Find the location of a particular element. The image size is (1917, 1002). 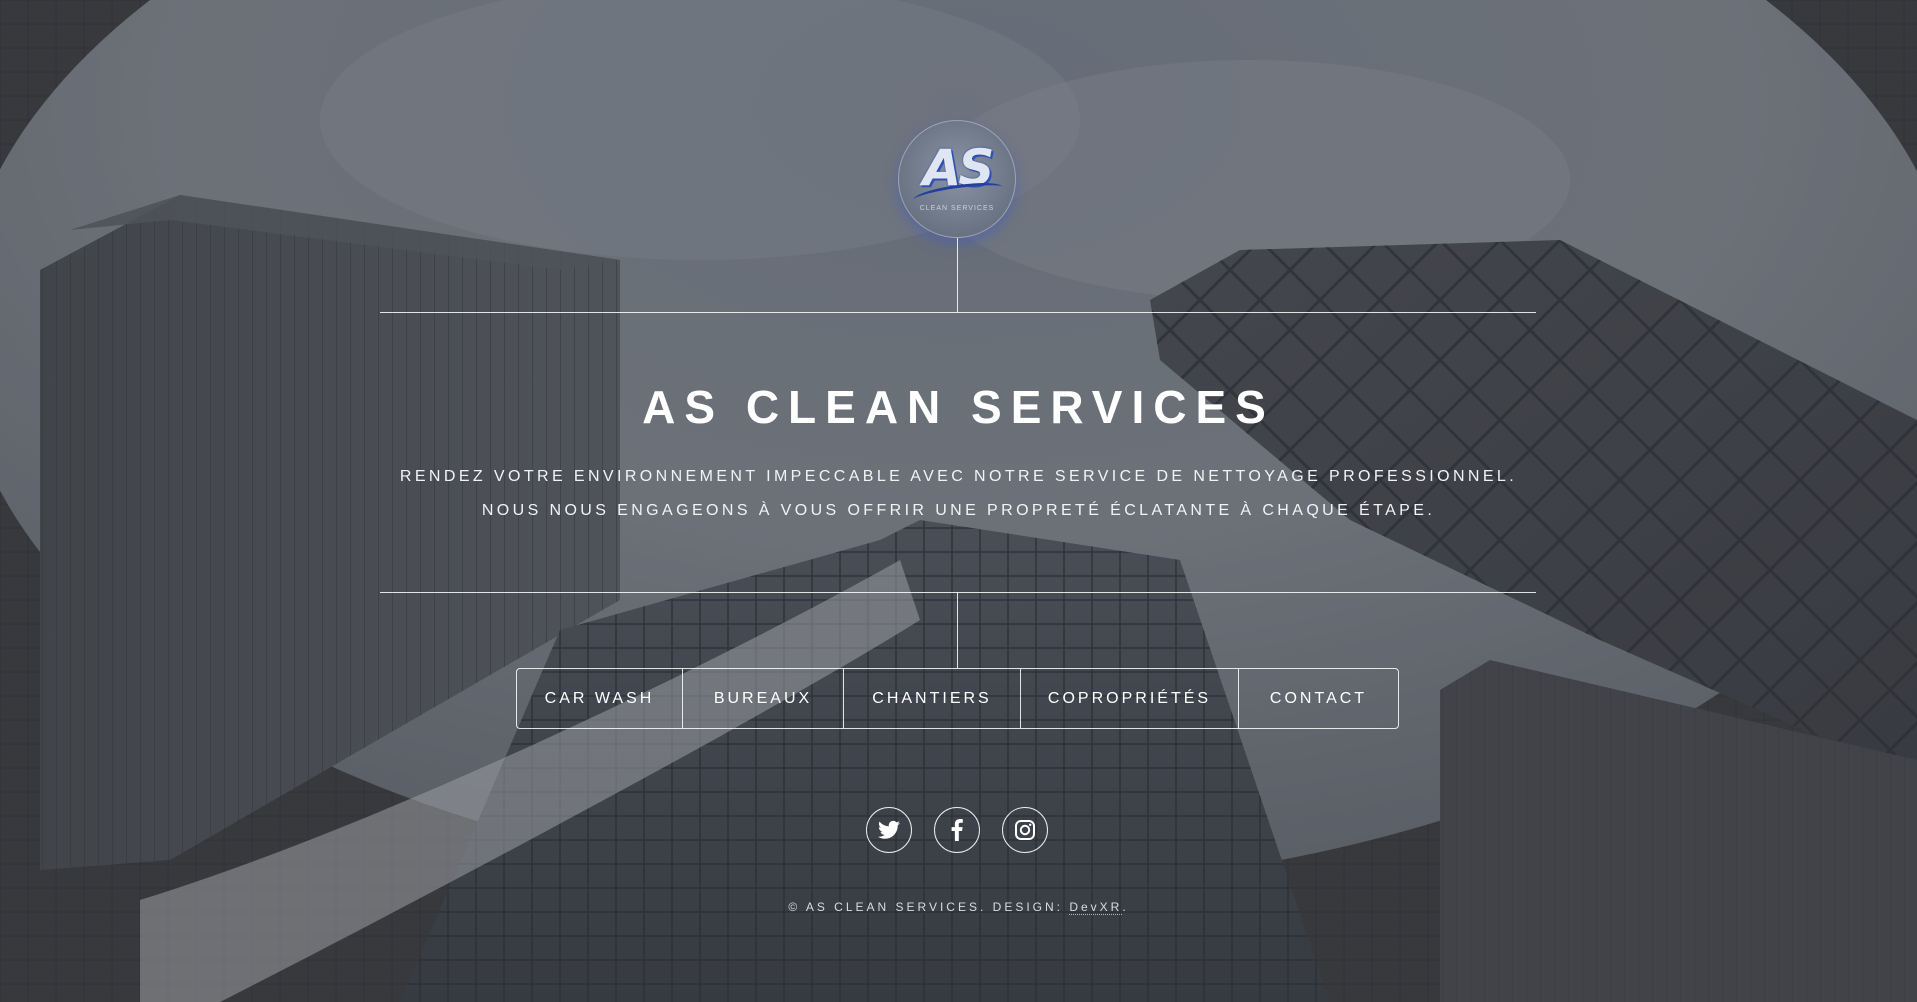

facebook-icon is located at coordinates (957, 830).